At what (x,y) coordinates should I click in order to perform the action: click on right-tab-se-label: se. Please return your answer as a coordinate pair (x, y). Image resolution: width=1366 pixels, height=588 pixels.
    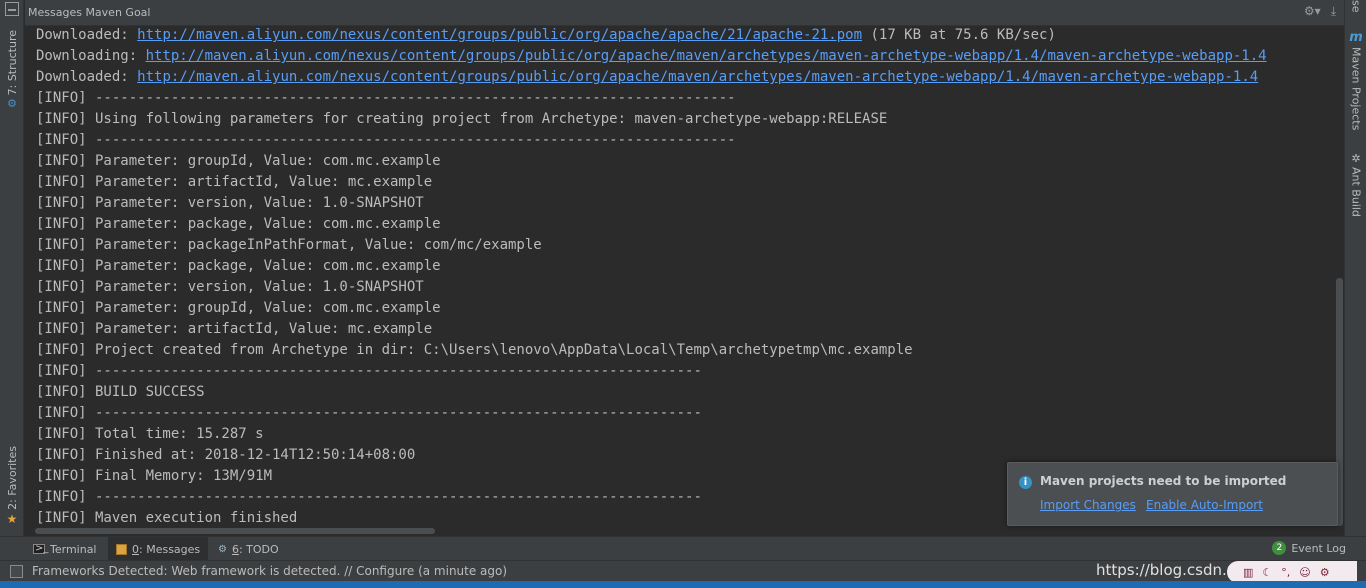
    Looking at the image, I should click on (1356, 6).